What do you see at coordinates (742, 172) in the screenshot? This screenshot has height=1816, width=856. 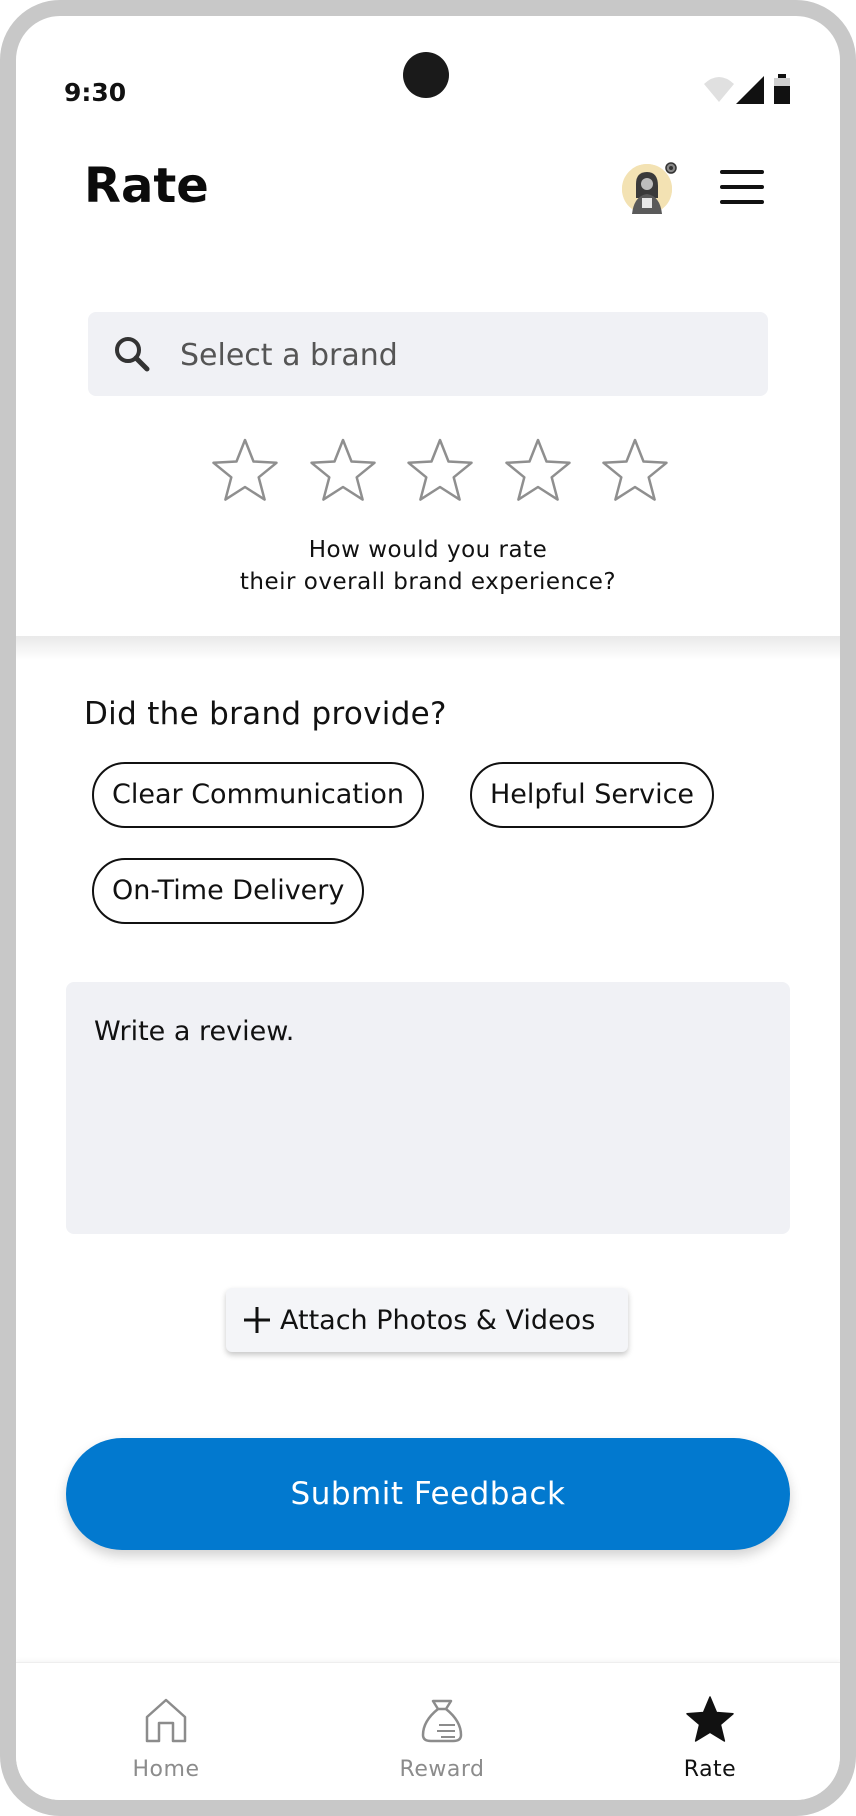 I see `hamburger-icon` at bounding box center [742, 172].